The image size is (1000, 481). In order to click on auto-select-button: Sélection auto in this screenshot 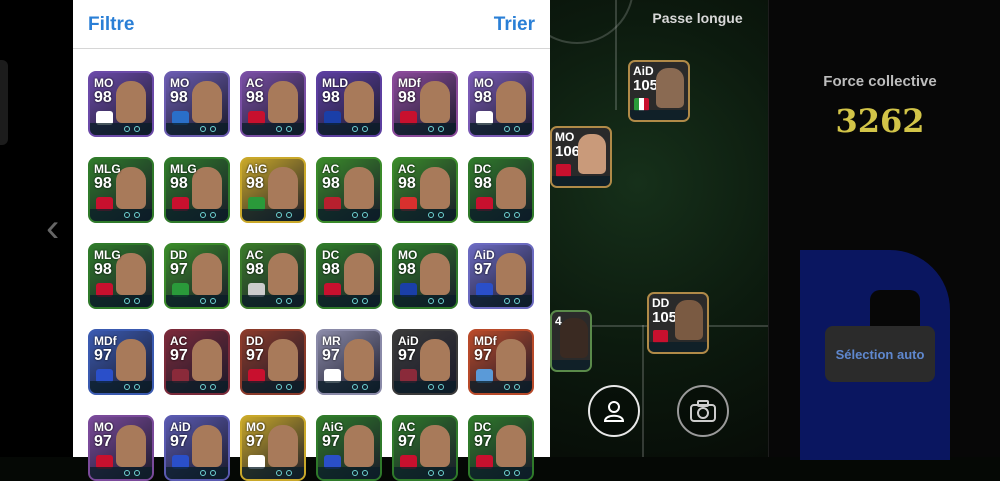, I will do `click(880, 354)`.